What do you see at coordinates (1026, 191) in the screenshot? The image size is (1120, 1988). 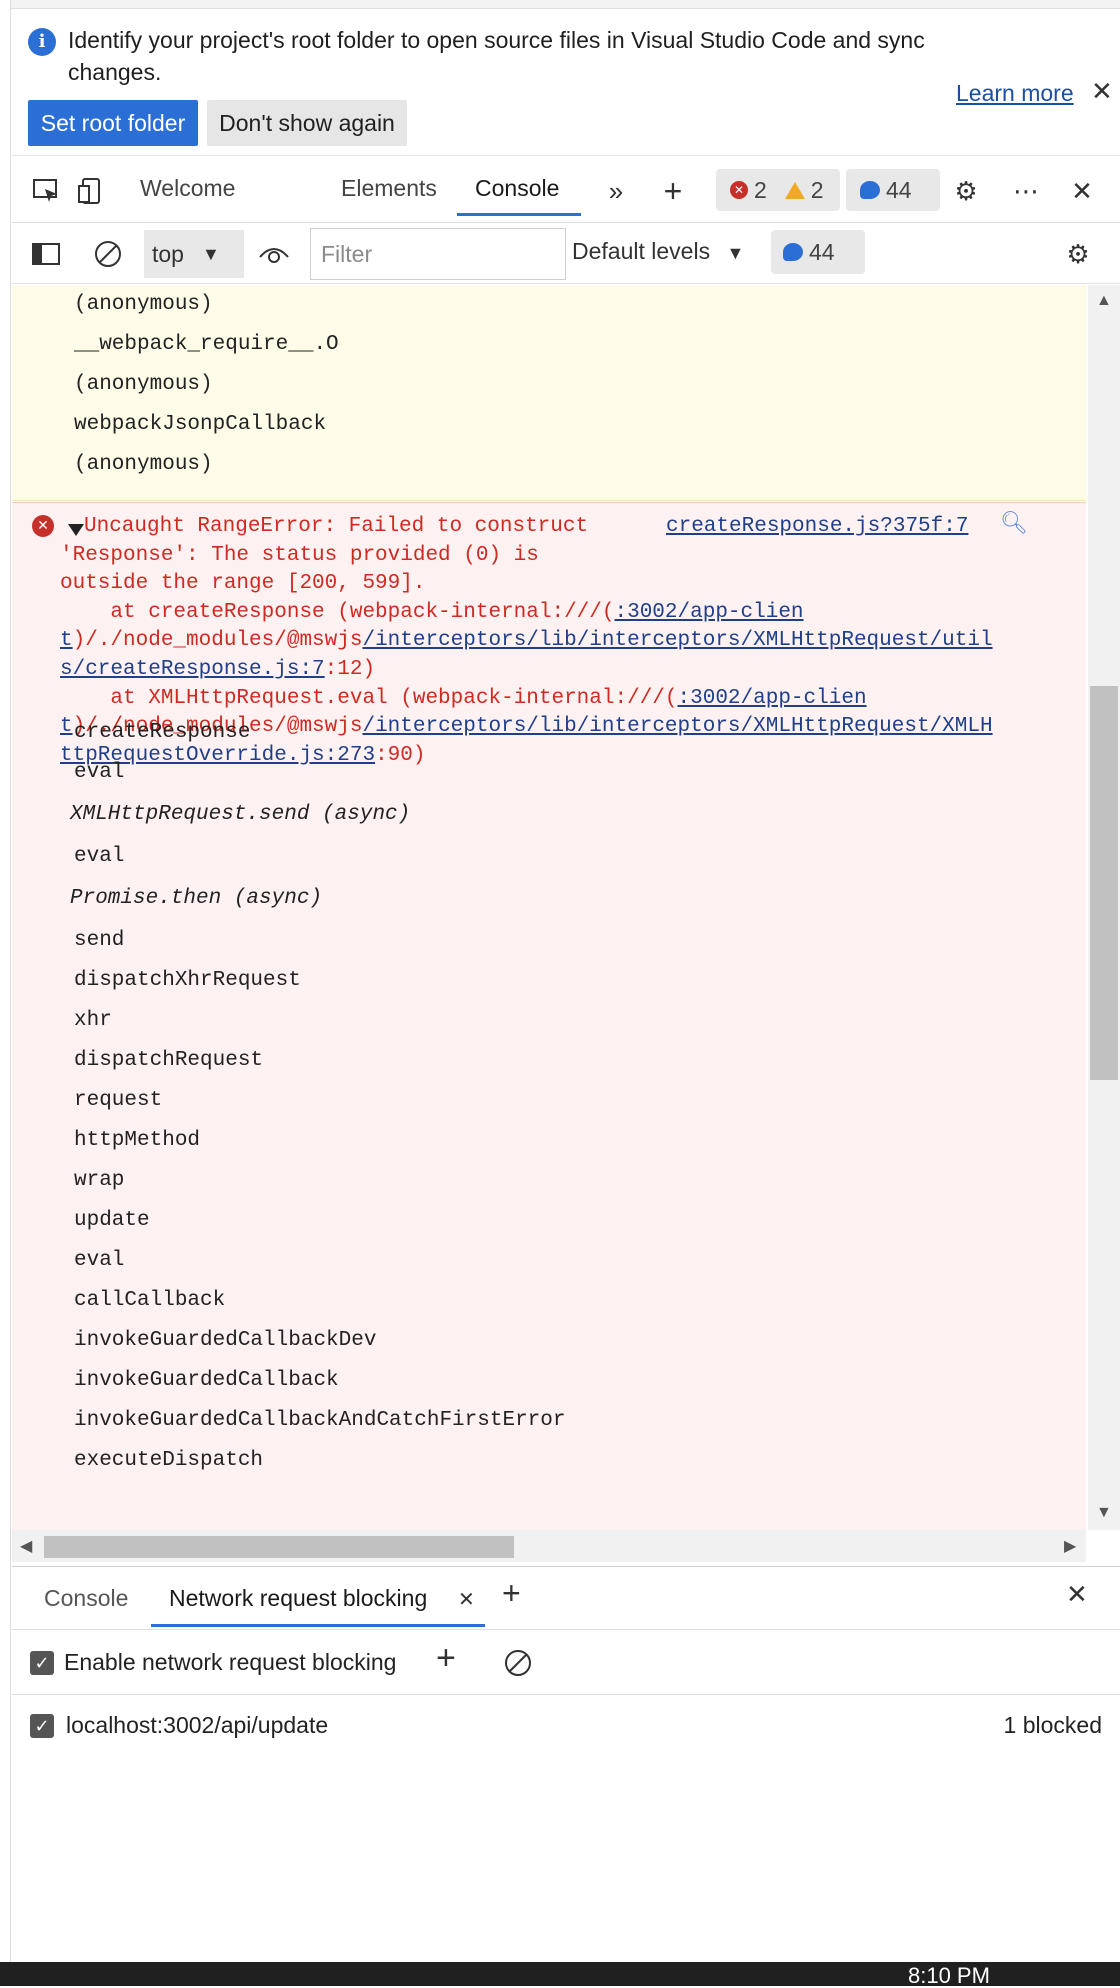 I see `more-options-icon: ⋯` at bounding box center [1026, 191].